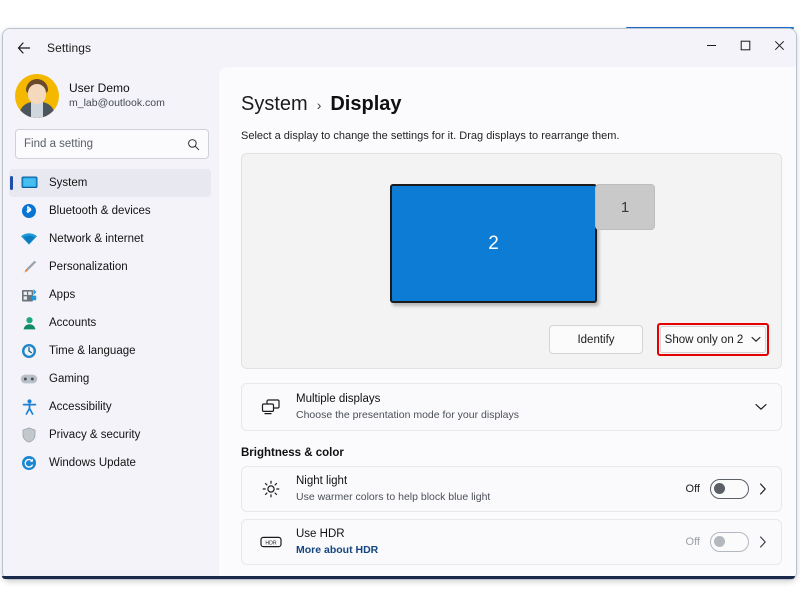 The height and width of the screenshot is (600, 800). I want to click on panel-actions: Identify Show only on 2, so click(659, 339).